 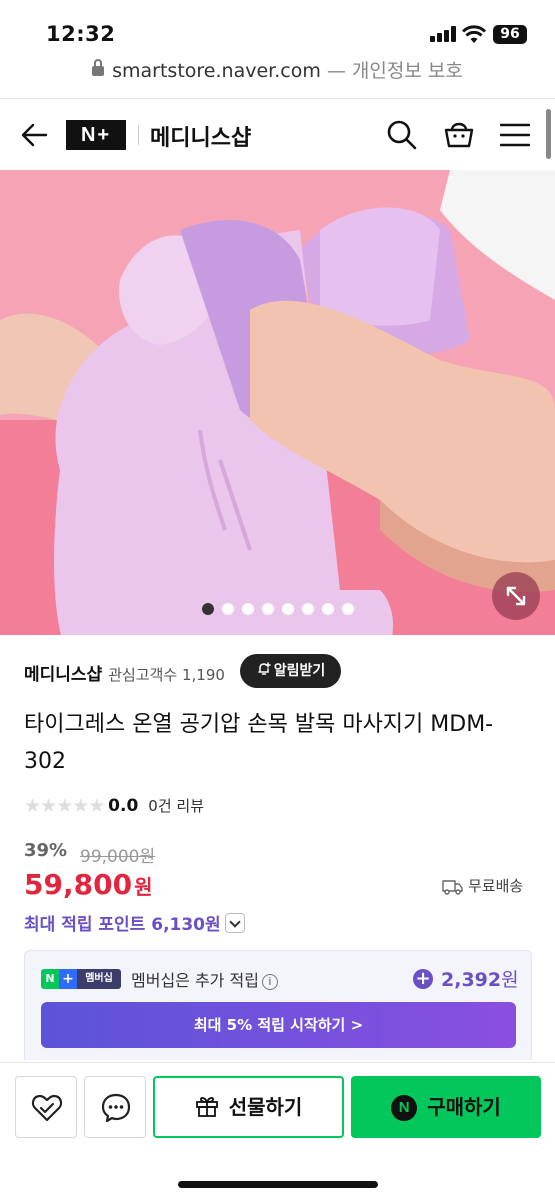 What do you see at coordinates (81, 34) in the screenshot?
I see `status-time: 12:32` at bounding box center [81, 34].